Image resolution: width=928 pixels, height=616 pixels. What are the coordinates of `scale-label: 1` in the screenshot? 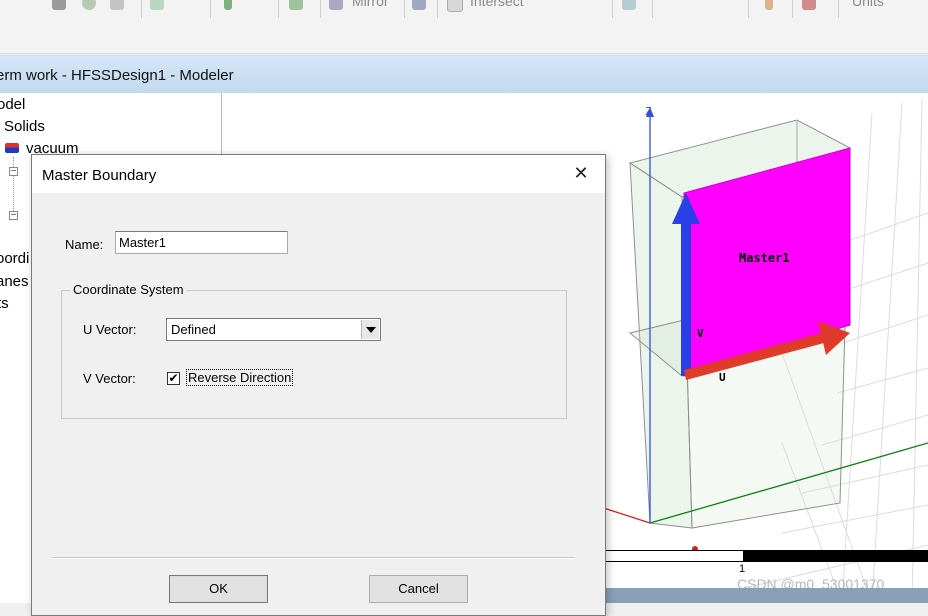 It's located at (742, 569).